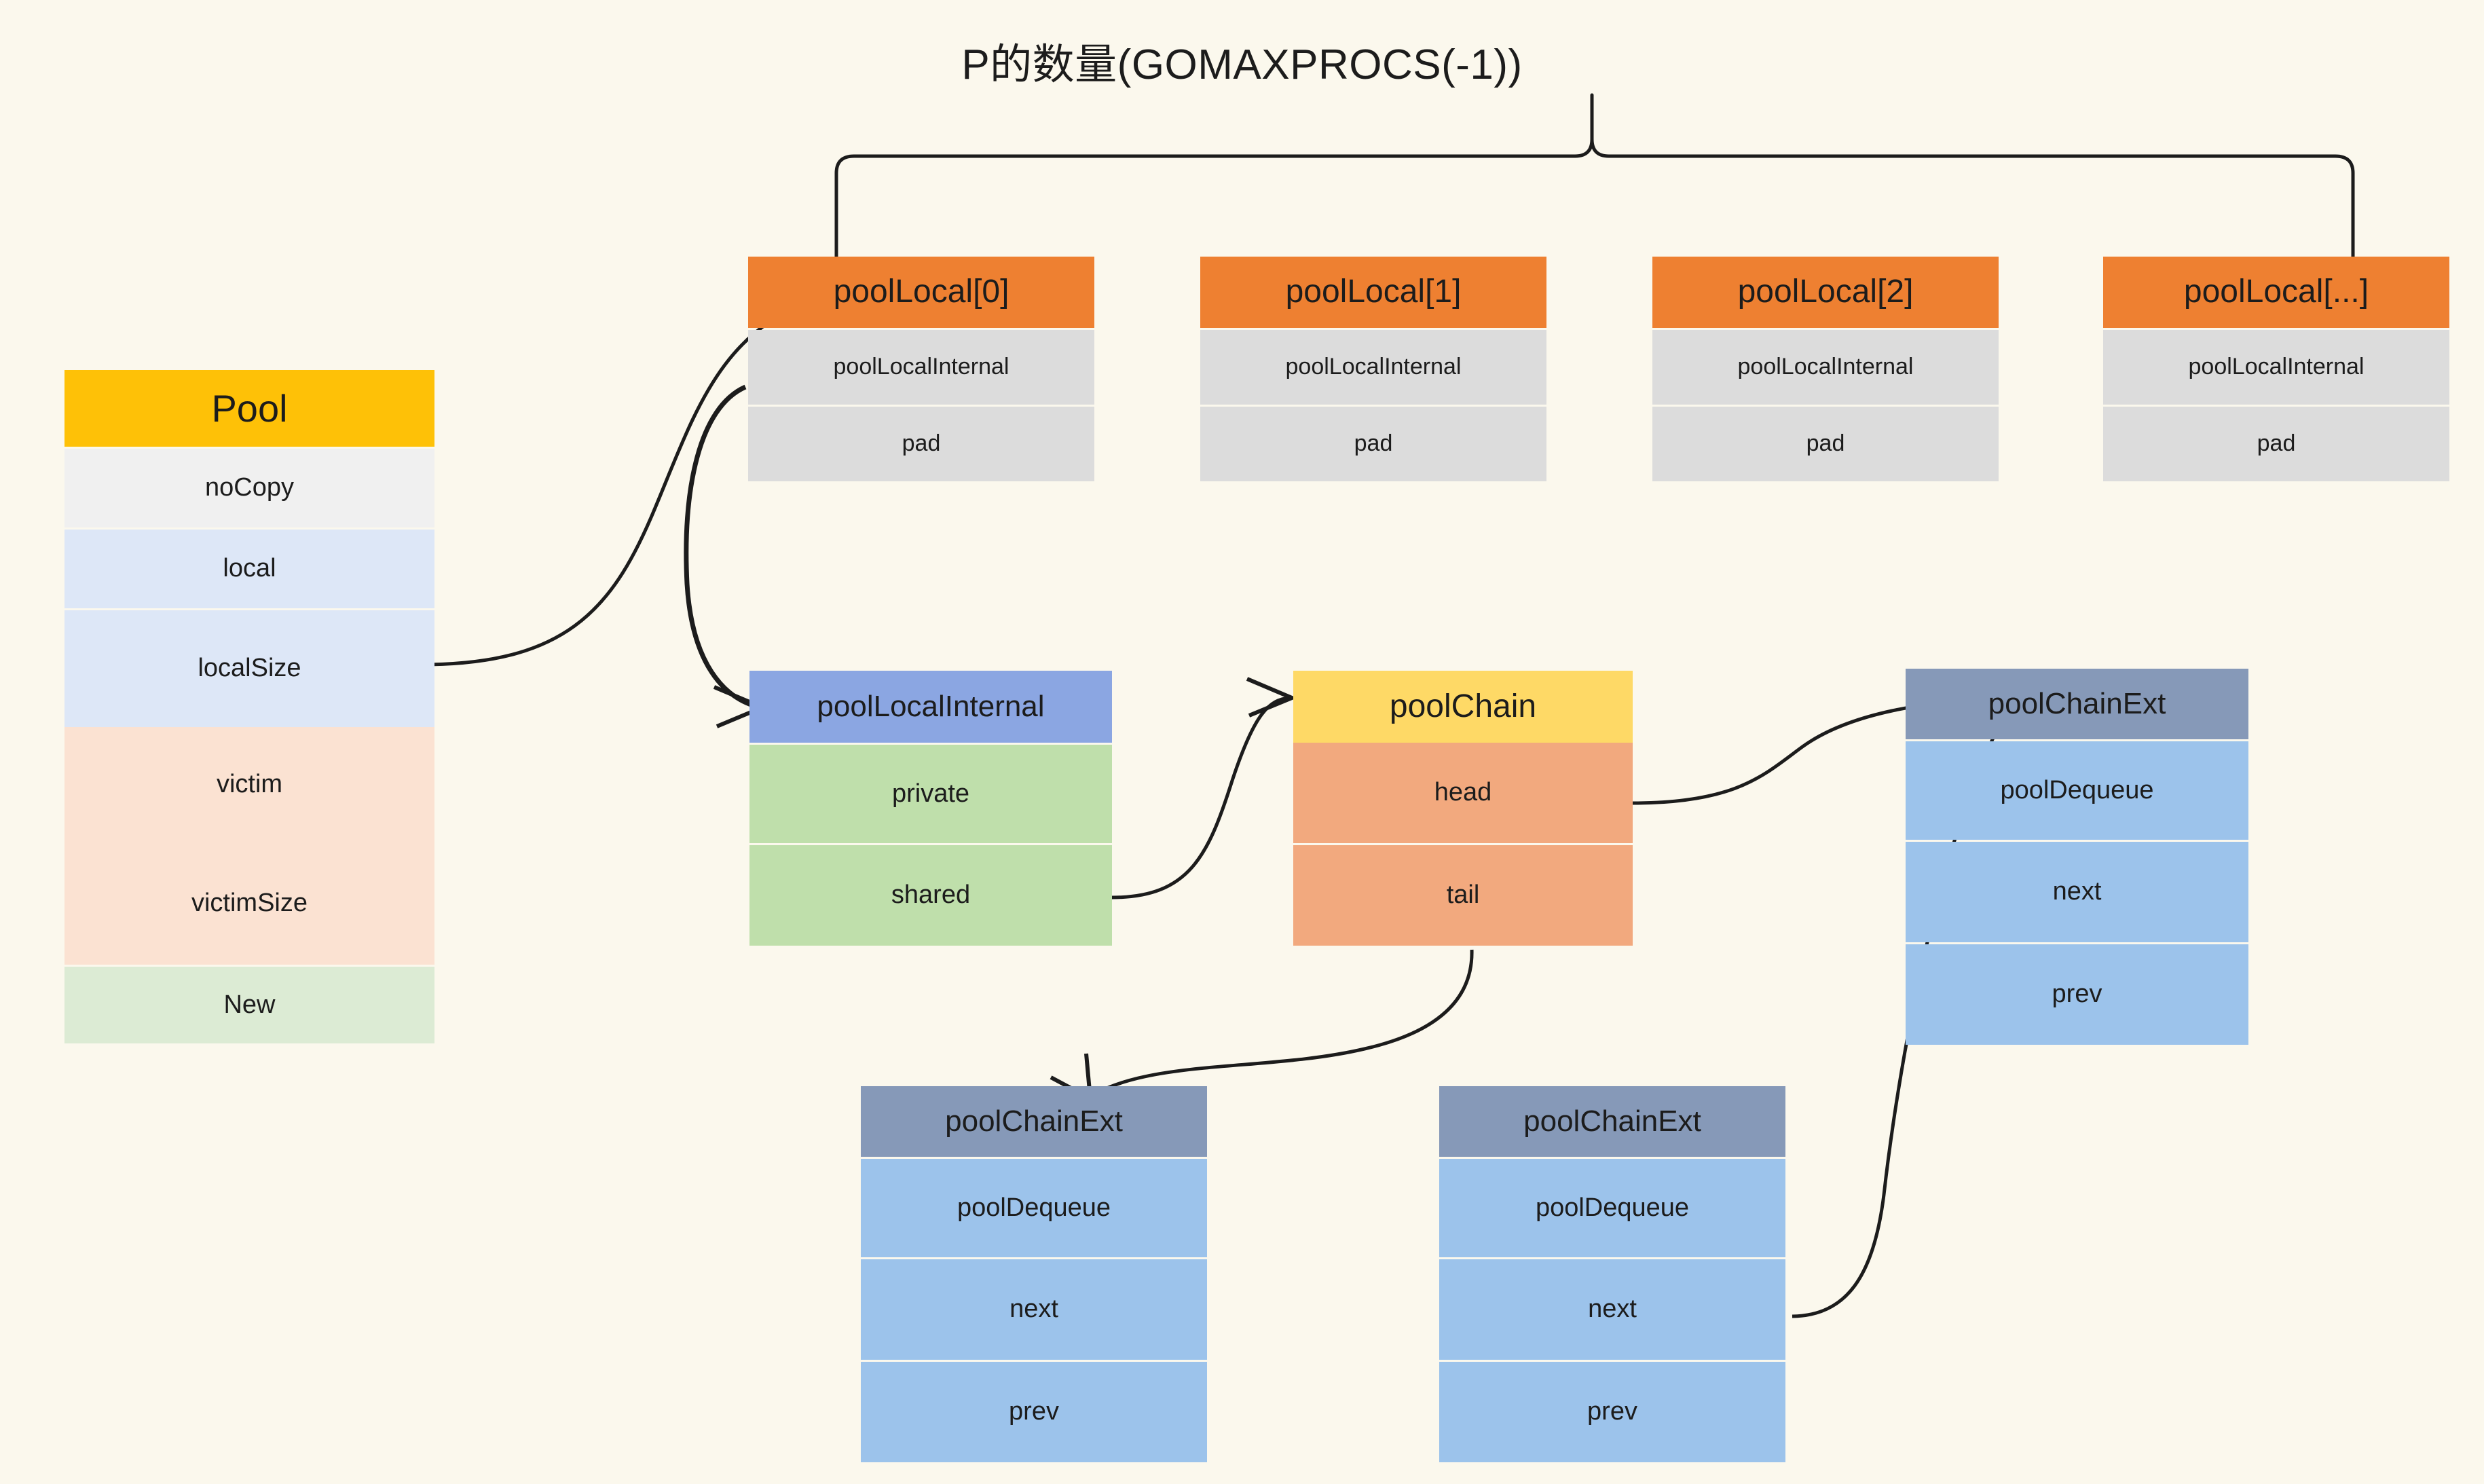  I want to click on wire-tail-to-chainext-bottomleft, so click(1282, 1023).